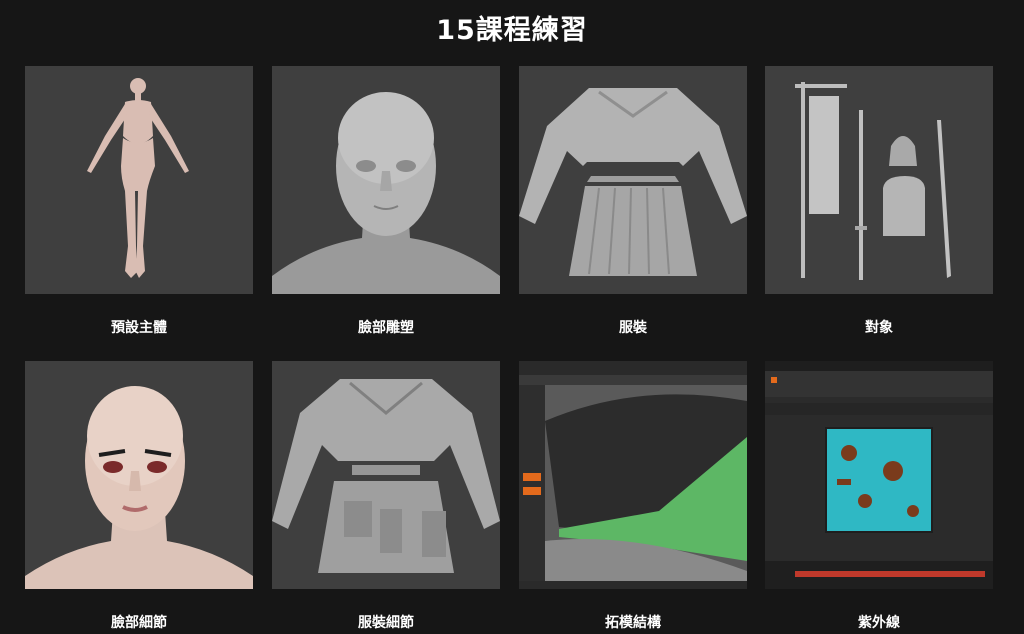 This screenshot has height=634, width=1024. I want to click on lesson-card-clothing: 服裝, so click(633, 201).